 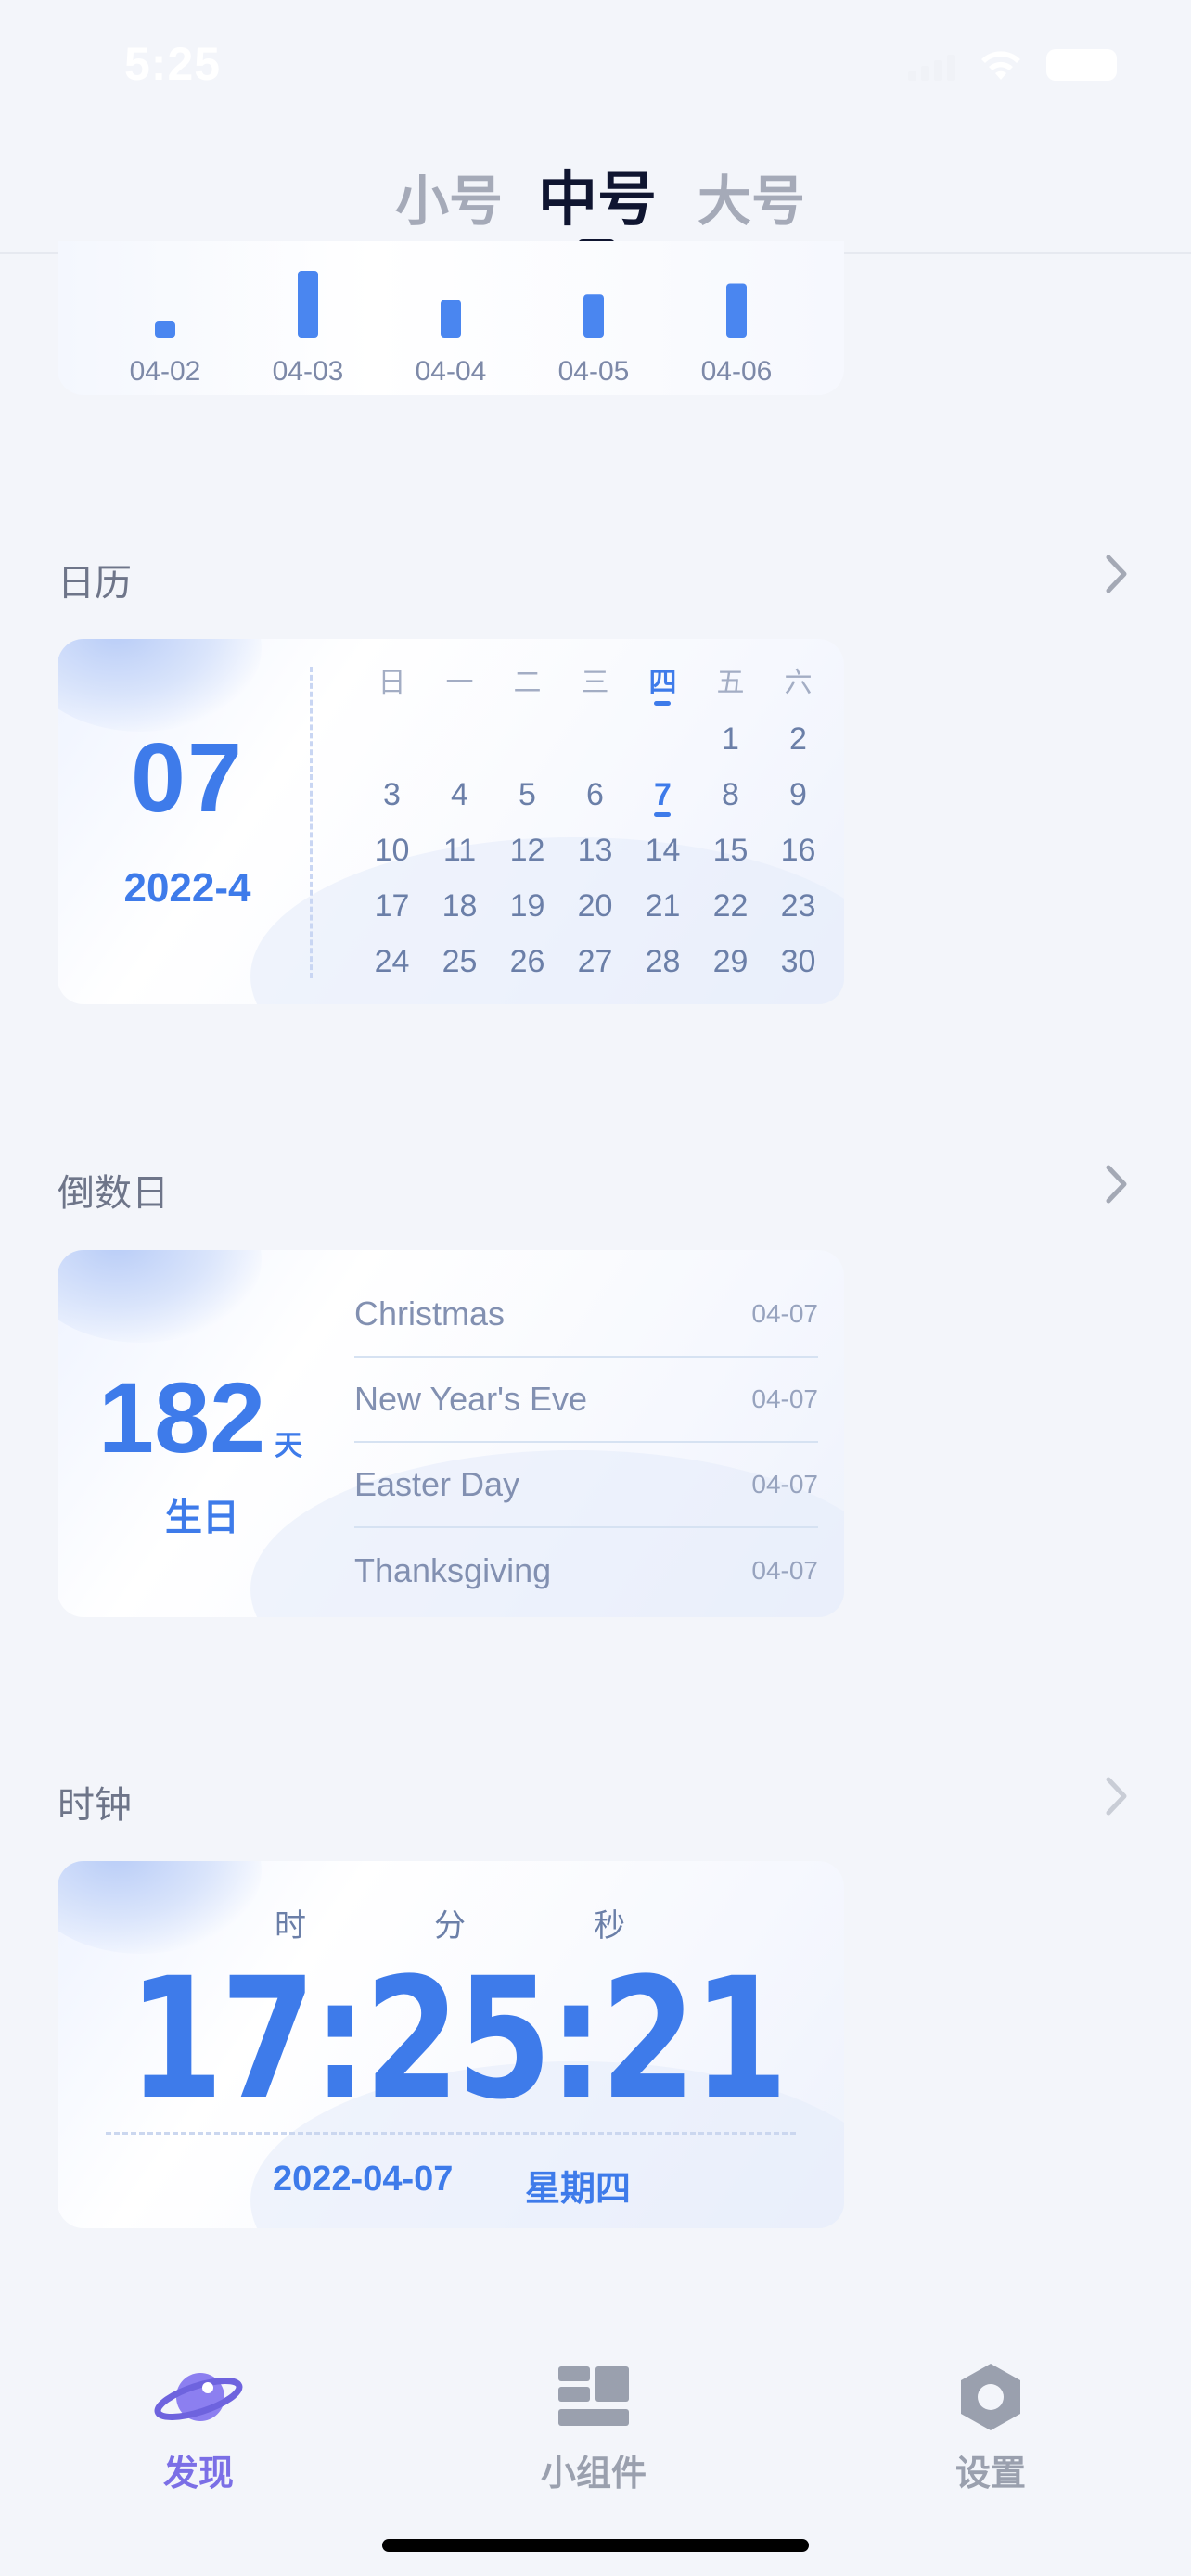 I want to click on countdown-row: Christmas 04-07, so click(x=586, y=1315).